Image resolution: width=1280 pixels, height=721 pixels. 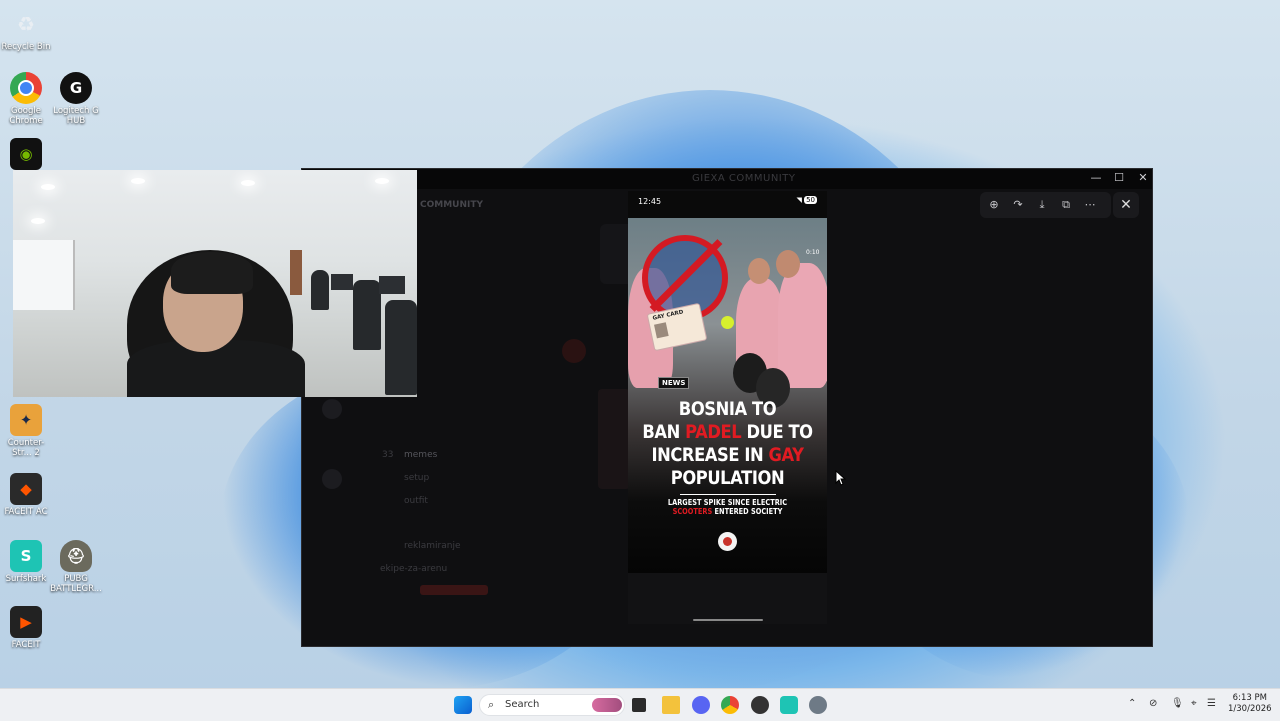 I want to click on desktop-icon-faceit: ▶ FACEIT, so click(x=26, y=628).